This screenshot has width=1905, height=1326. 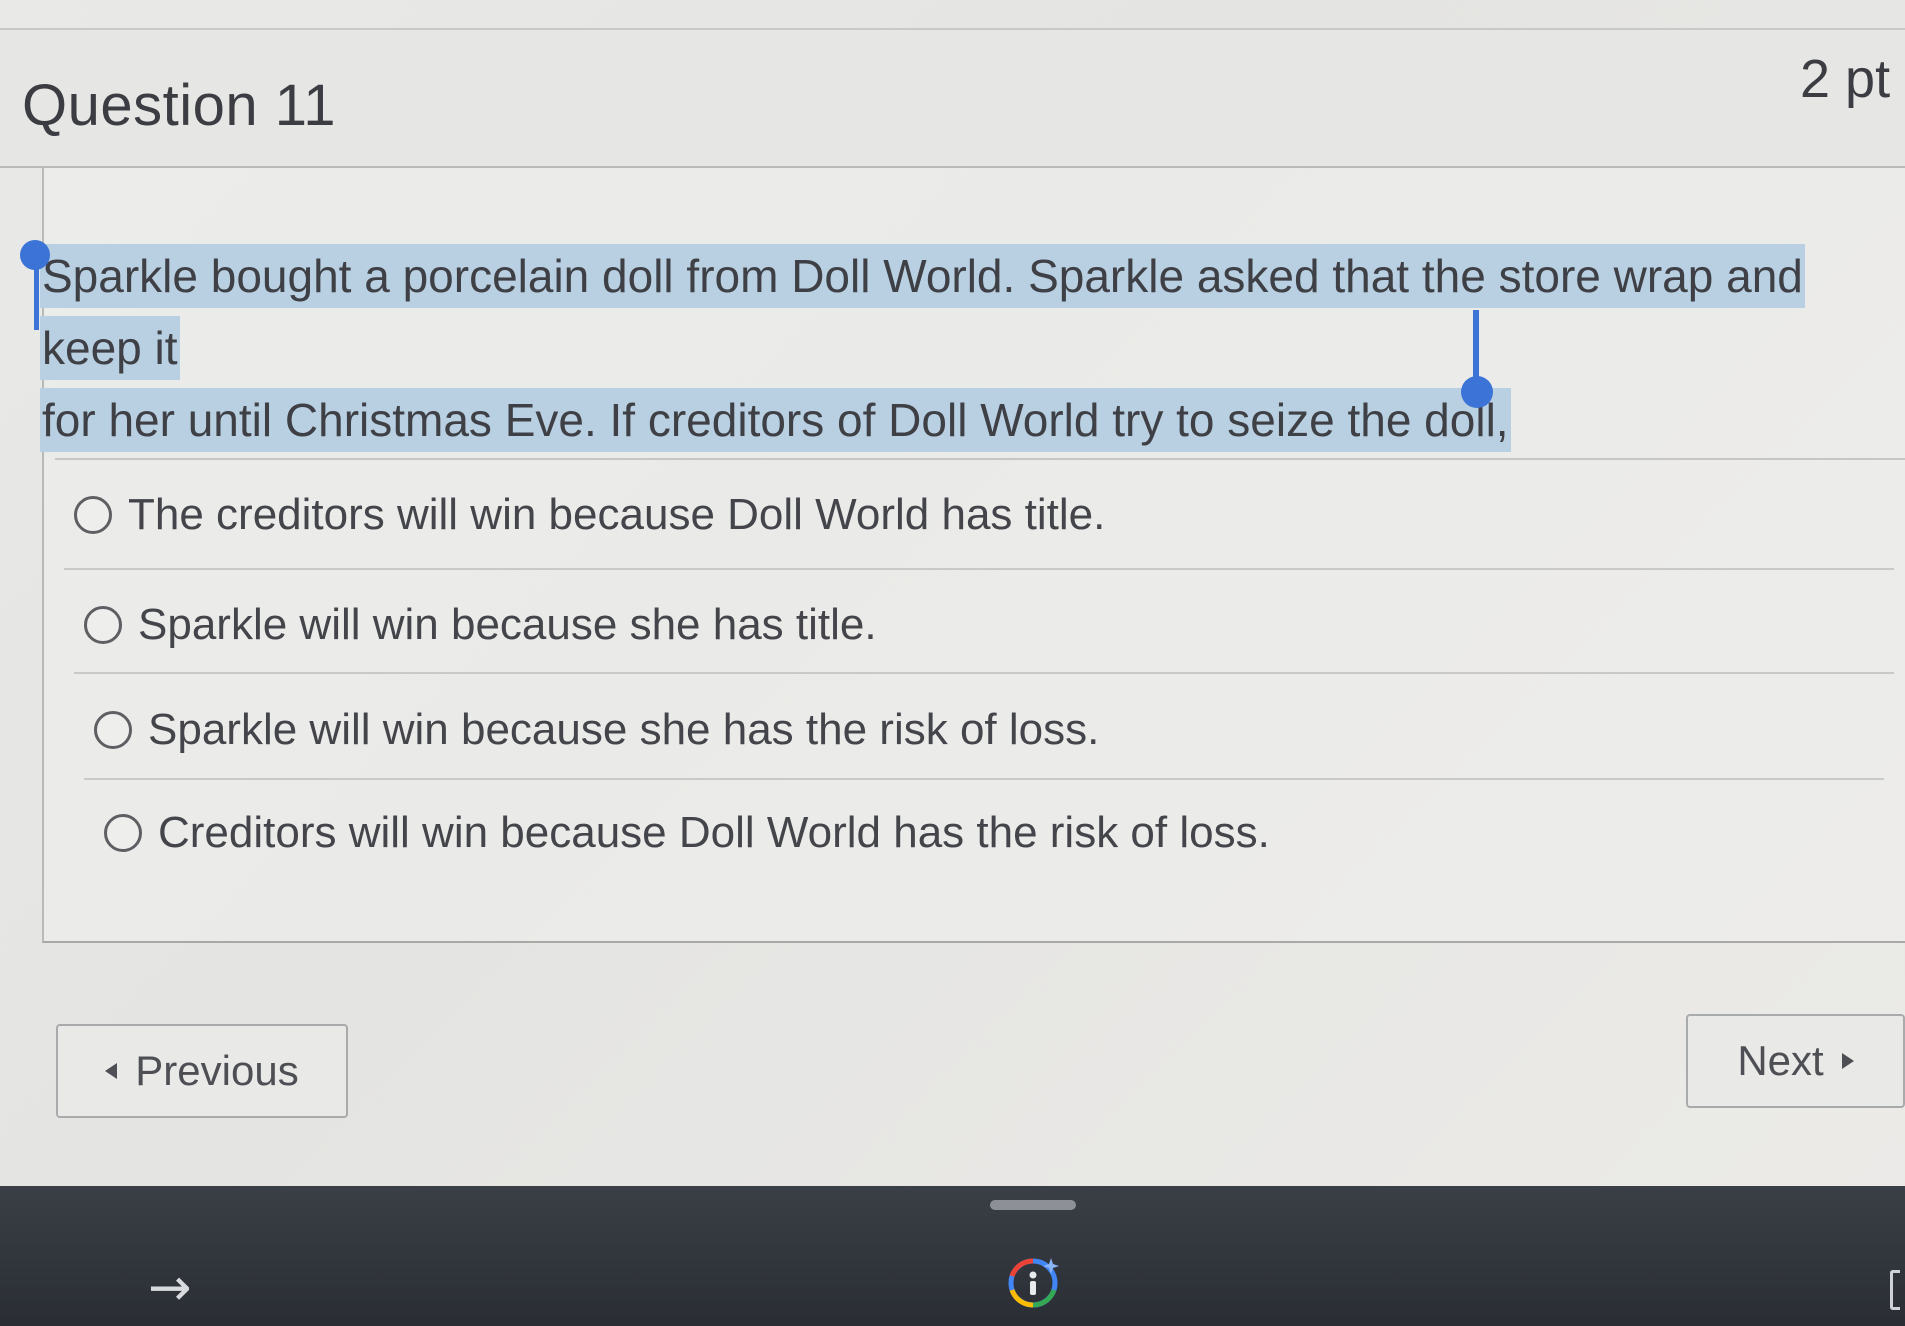 I want to click on question-title: Question 11, so click(x=179, y=105).